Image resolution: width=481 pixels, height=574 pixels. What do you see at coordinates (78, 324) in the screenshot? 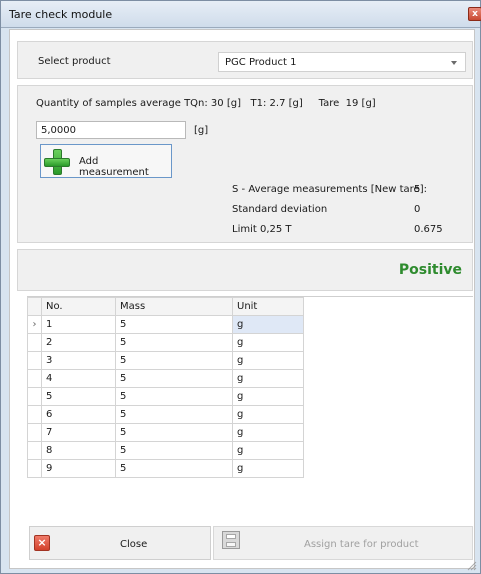
I see `cell-no: 1` at bounding box center [78, 324].